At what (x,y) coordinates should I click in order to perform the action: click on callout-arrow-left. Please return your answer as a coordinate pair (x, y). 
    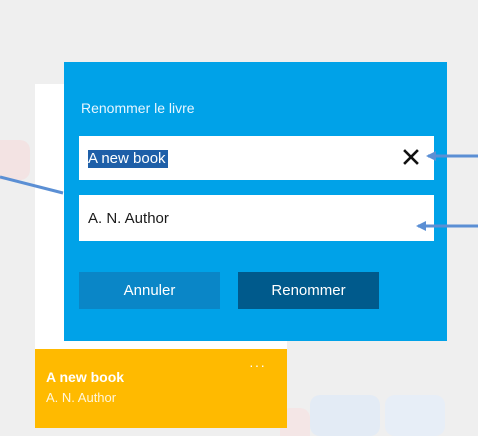
    Looking at the image, I should click on (32, 185).